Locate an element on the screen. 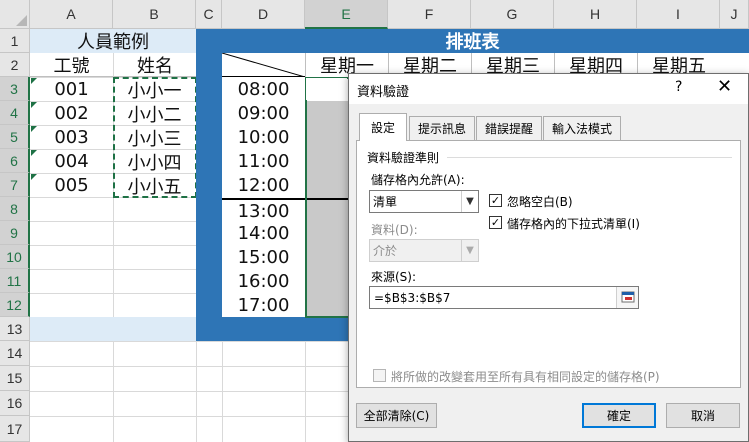  row-header-14: 14 is located at coordinates (15, 353).